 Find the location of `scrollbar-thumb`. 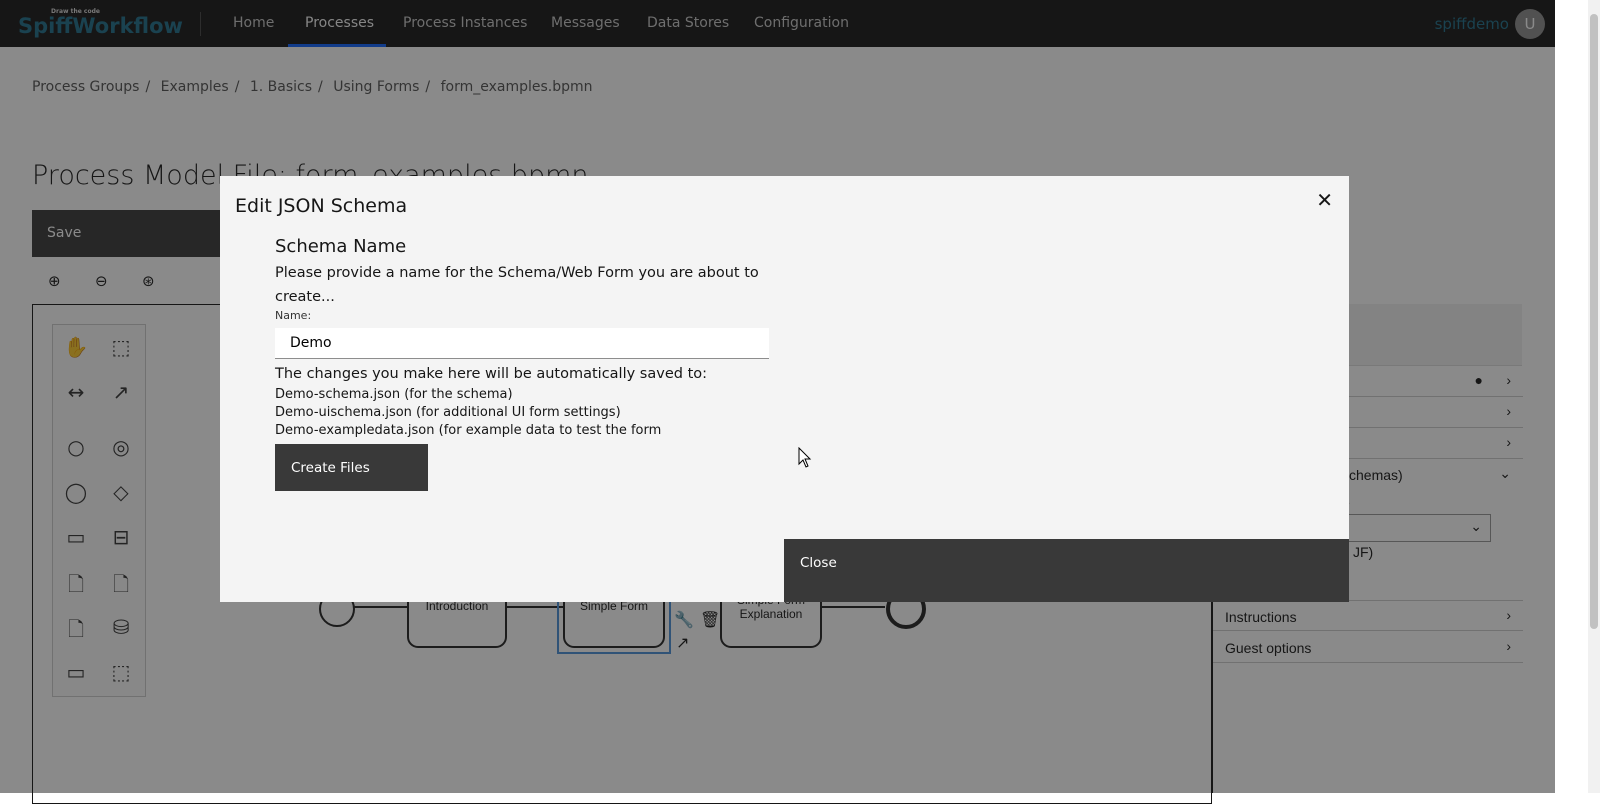

scrollbar-thumb is located at coordinates (1594, 321).